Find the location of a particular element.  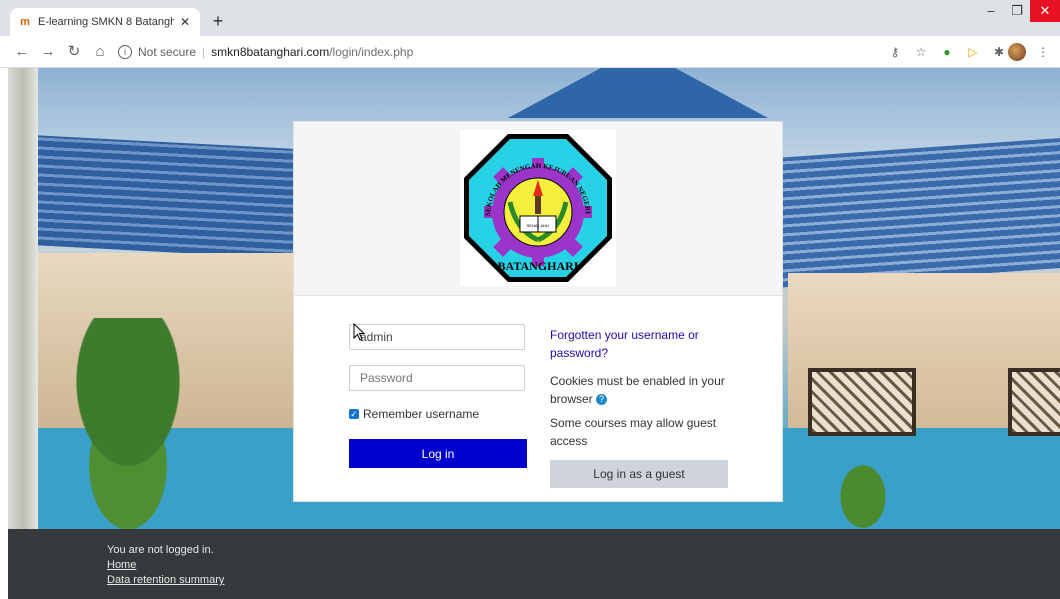

tab-close-icon: ✕ is located at coordinates (185, 22).